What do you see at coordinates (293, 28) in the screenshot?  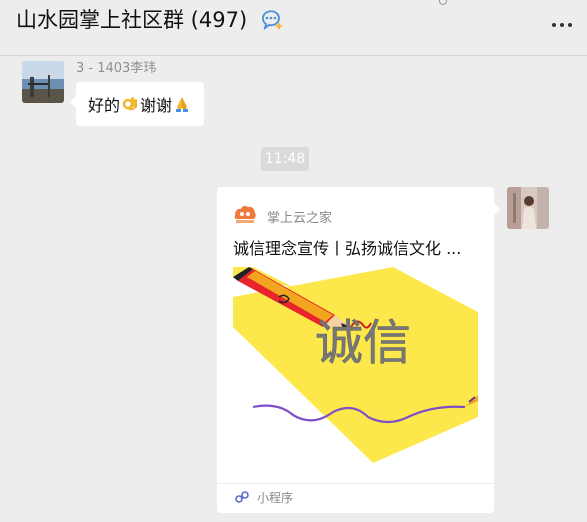 I see `chat-header: 山水园掌上社区群 (497)` at bounding box center [293, 28].